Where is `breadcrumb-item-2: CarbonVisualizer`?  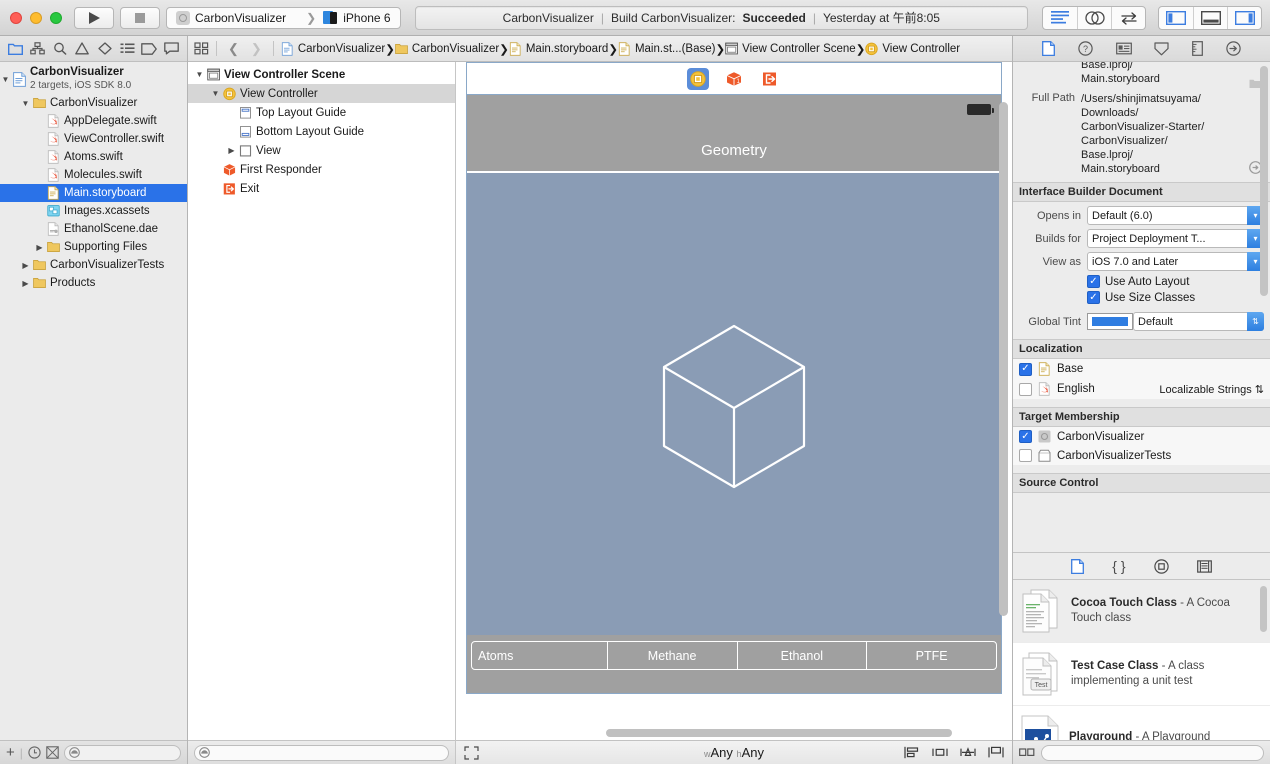
breadcrumb-item-2: CarbonVisualizer is located at coordinates (446, 49).